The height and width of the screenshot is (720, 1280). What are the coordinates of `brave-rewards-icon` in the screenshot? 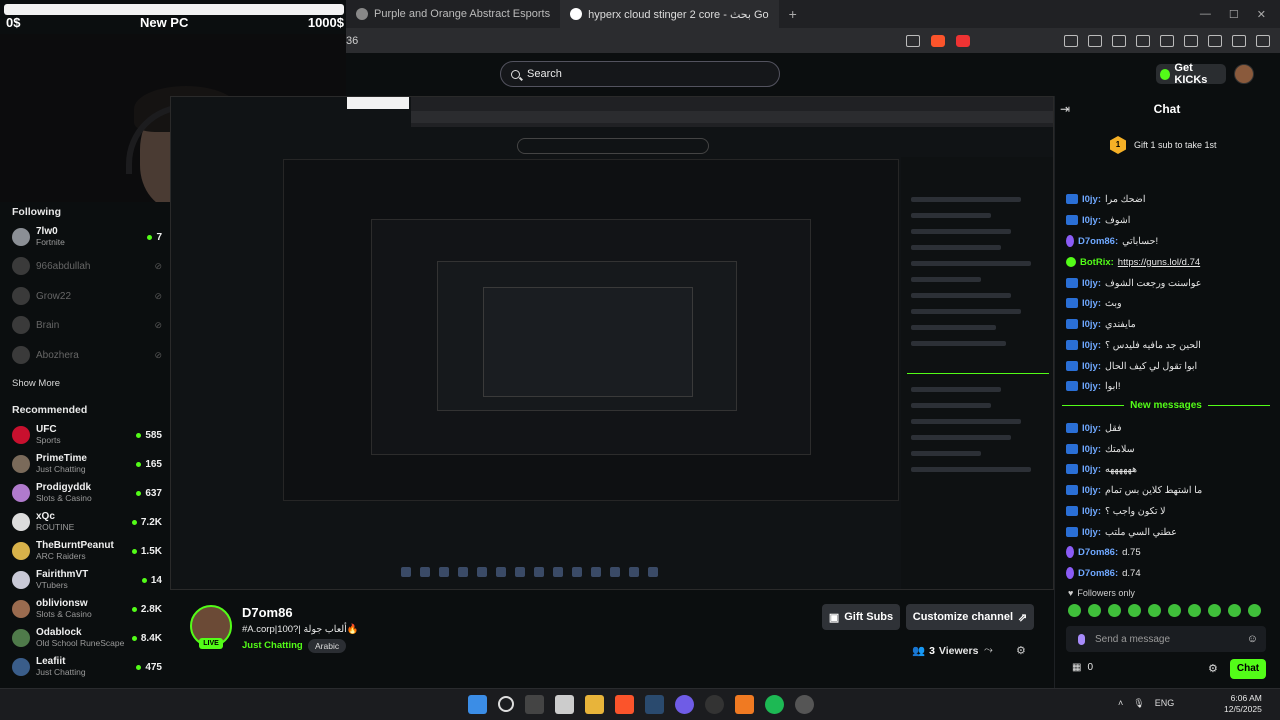 It's located at (963, 40).